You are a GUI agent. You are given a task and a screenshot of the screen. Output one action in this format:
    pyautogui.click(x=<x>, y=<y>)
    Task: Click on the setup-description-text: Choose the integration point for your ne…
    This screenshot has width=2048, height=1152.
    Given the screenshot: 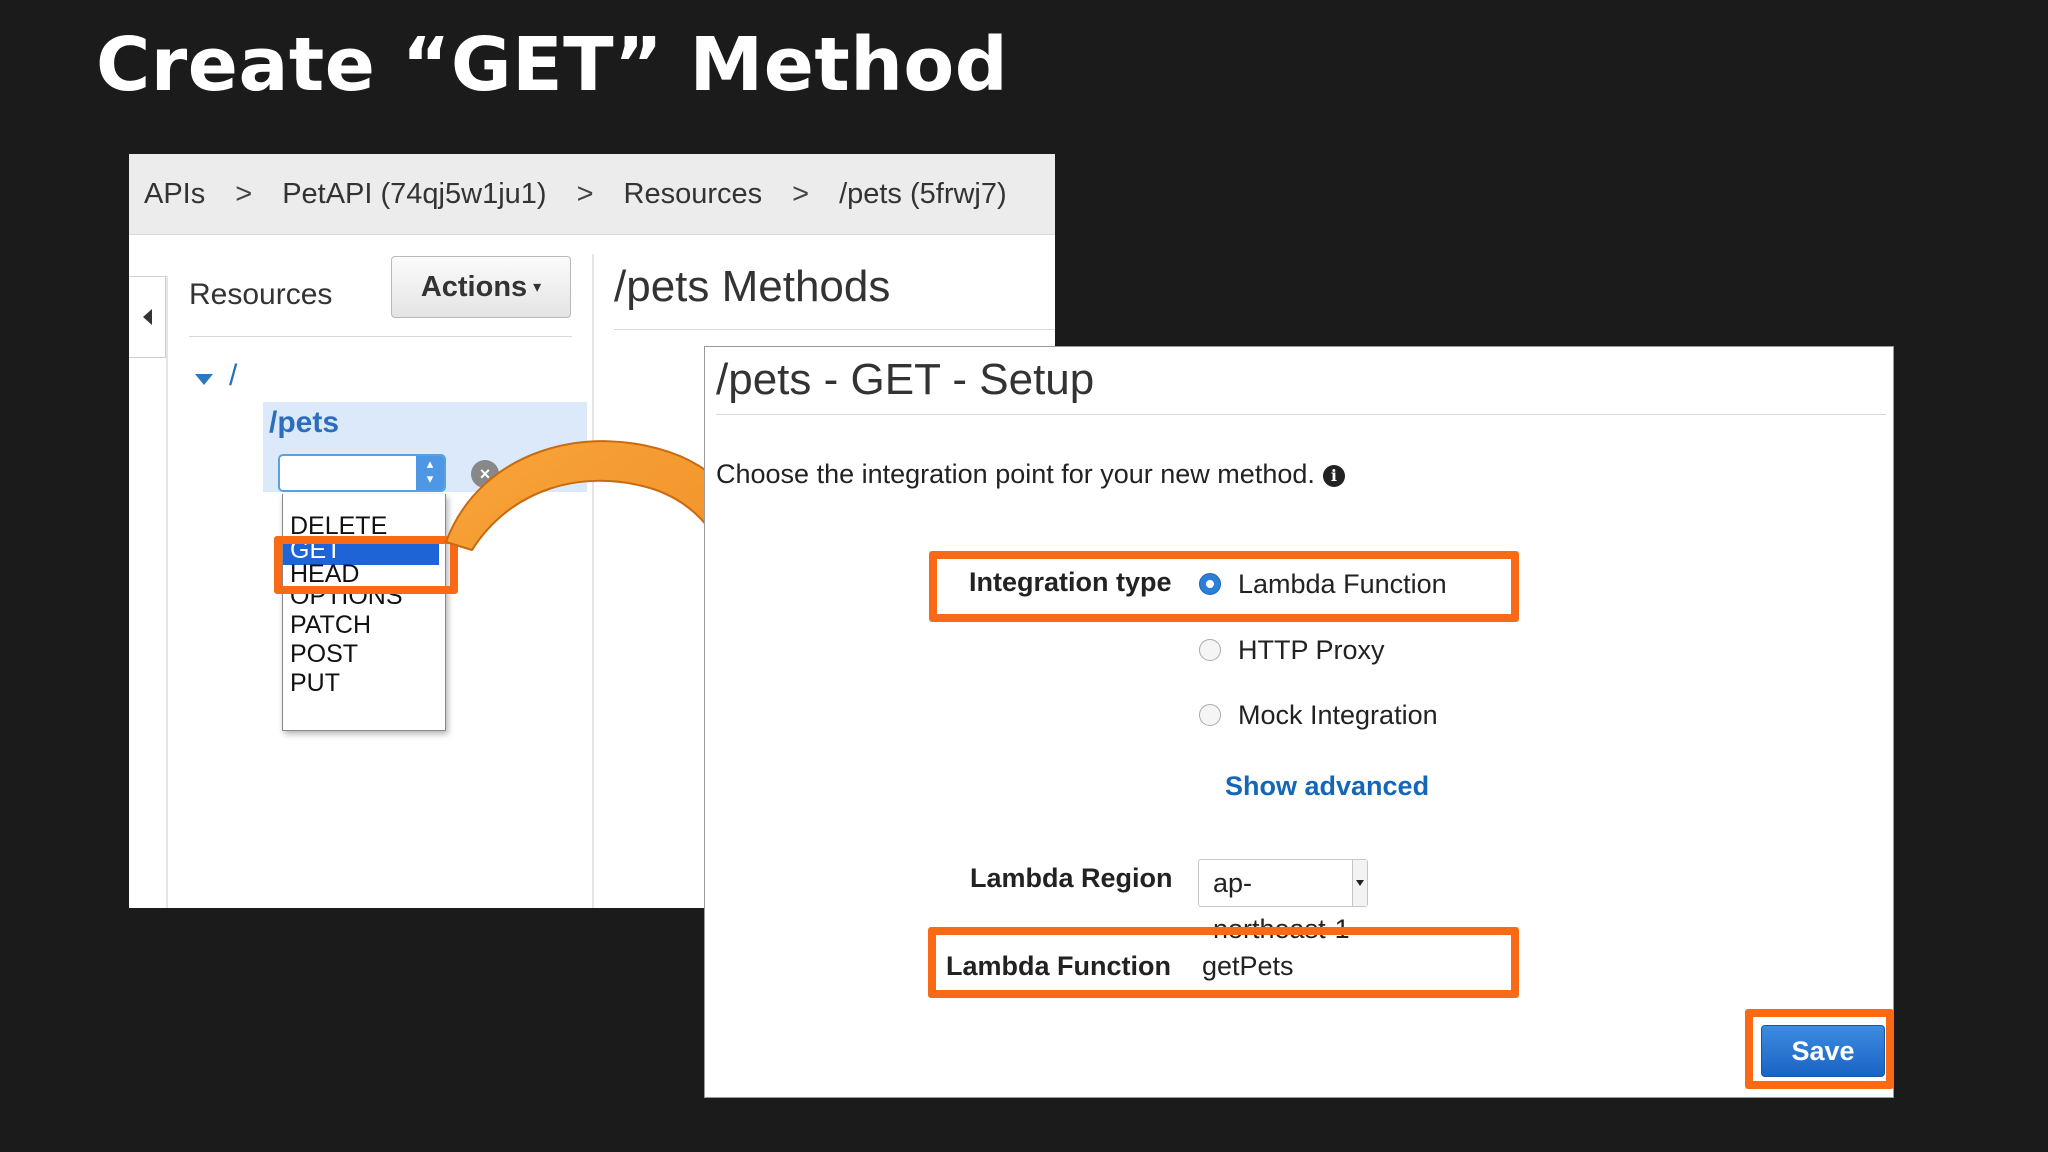 What is the action you would take?
    pyautogui.click(x=1015, y=474)
    